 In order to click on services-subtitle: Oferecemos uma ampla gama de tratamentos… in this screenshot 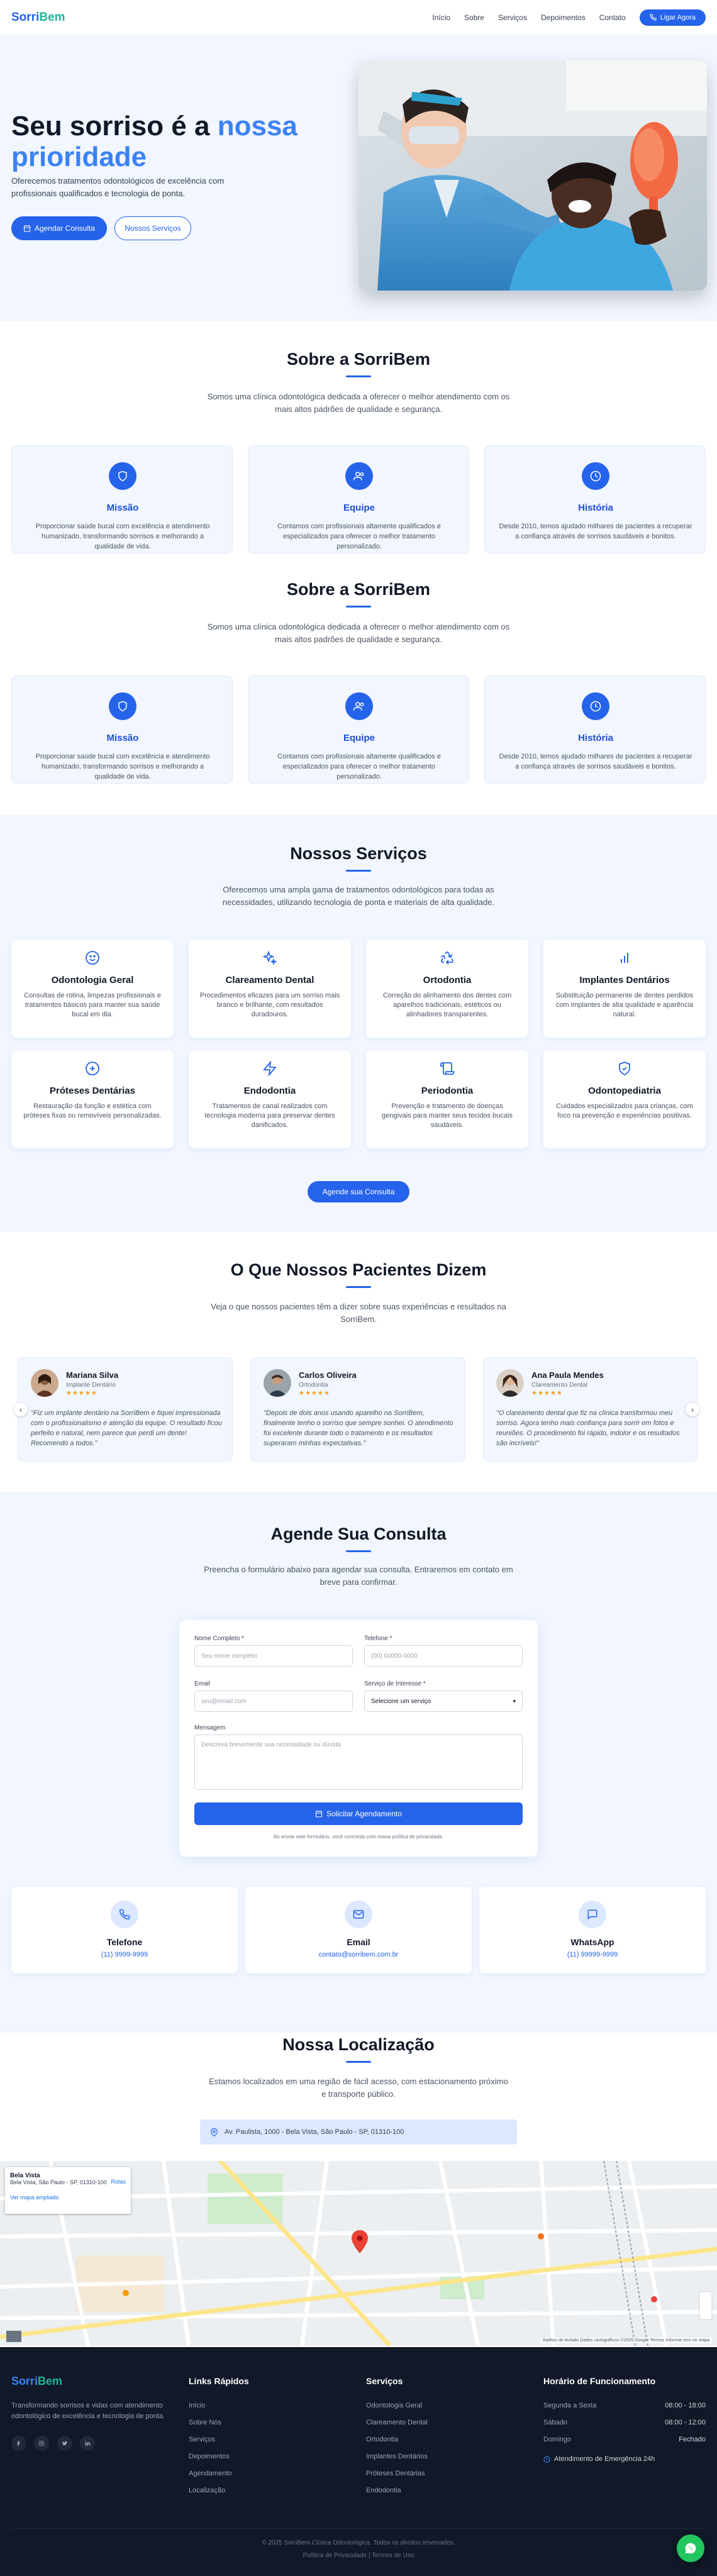, I will do `click(358, 896)`.